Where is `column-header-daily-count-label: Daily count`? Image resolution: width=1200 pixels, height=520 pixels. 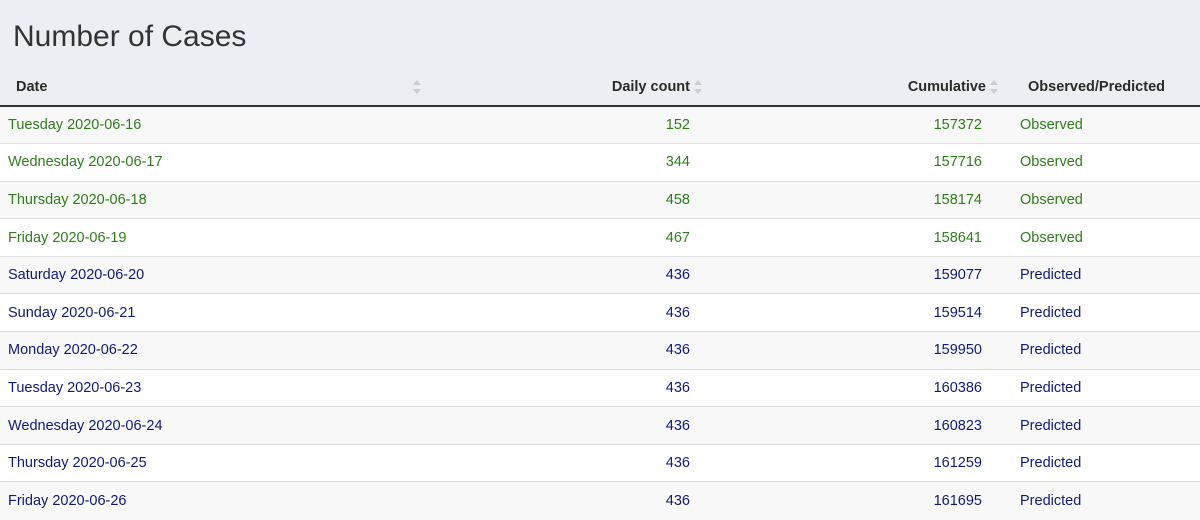
column-header-daily-count-label: Daily count is located at coordinates (650, 86).